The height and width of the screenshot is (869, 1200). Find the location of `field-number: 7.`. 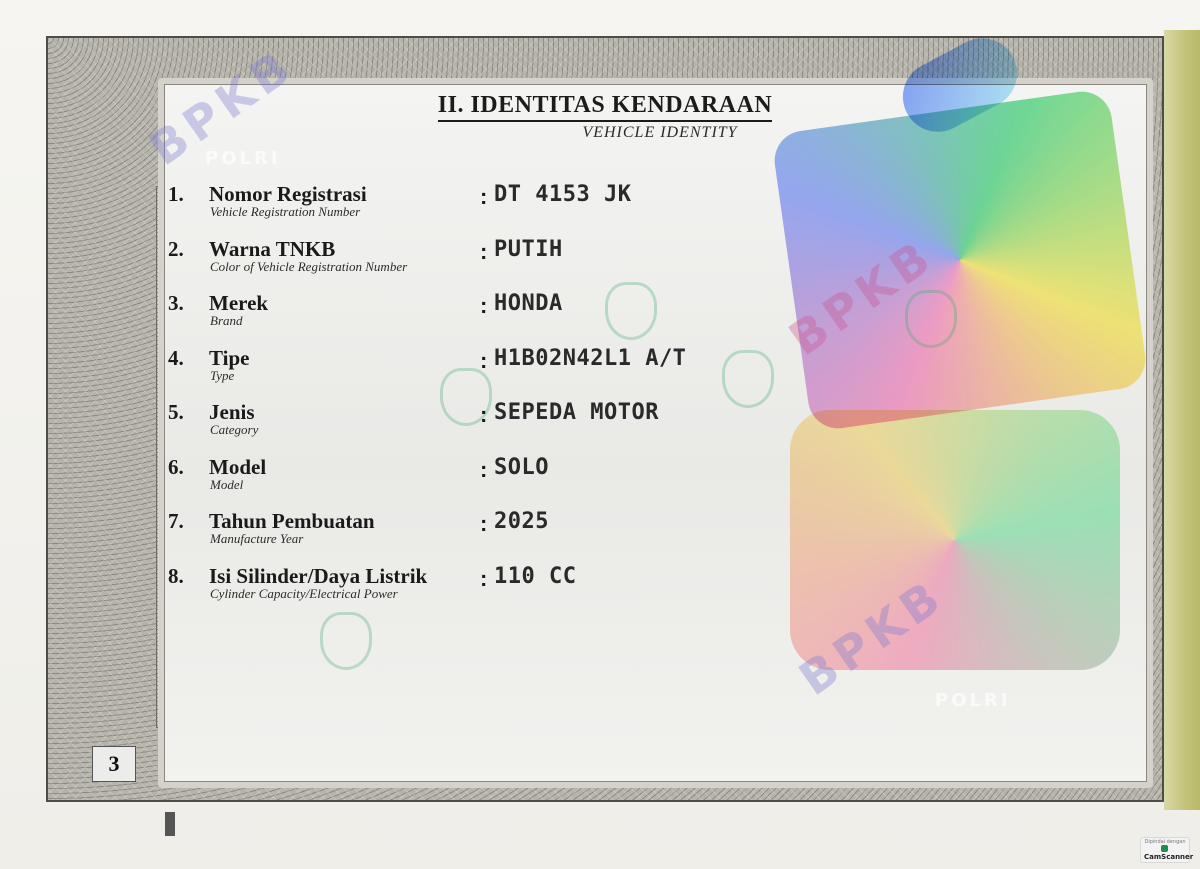

field-number: 7. is located at coordinates (176, 521).